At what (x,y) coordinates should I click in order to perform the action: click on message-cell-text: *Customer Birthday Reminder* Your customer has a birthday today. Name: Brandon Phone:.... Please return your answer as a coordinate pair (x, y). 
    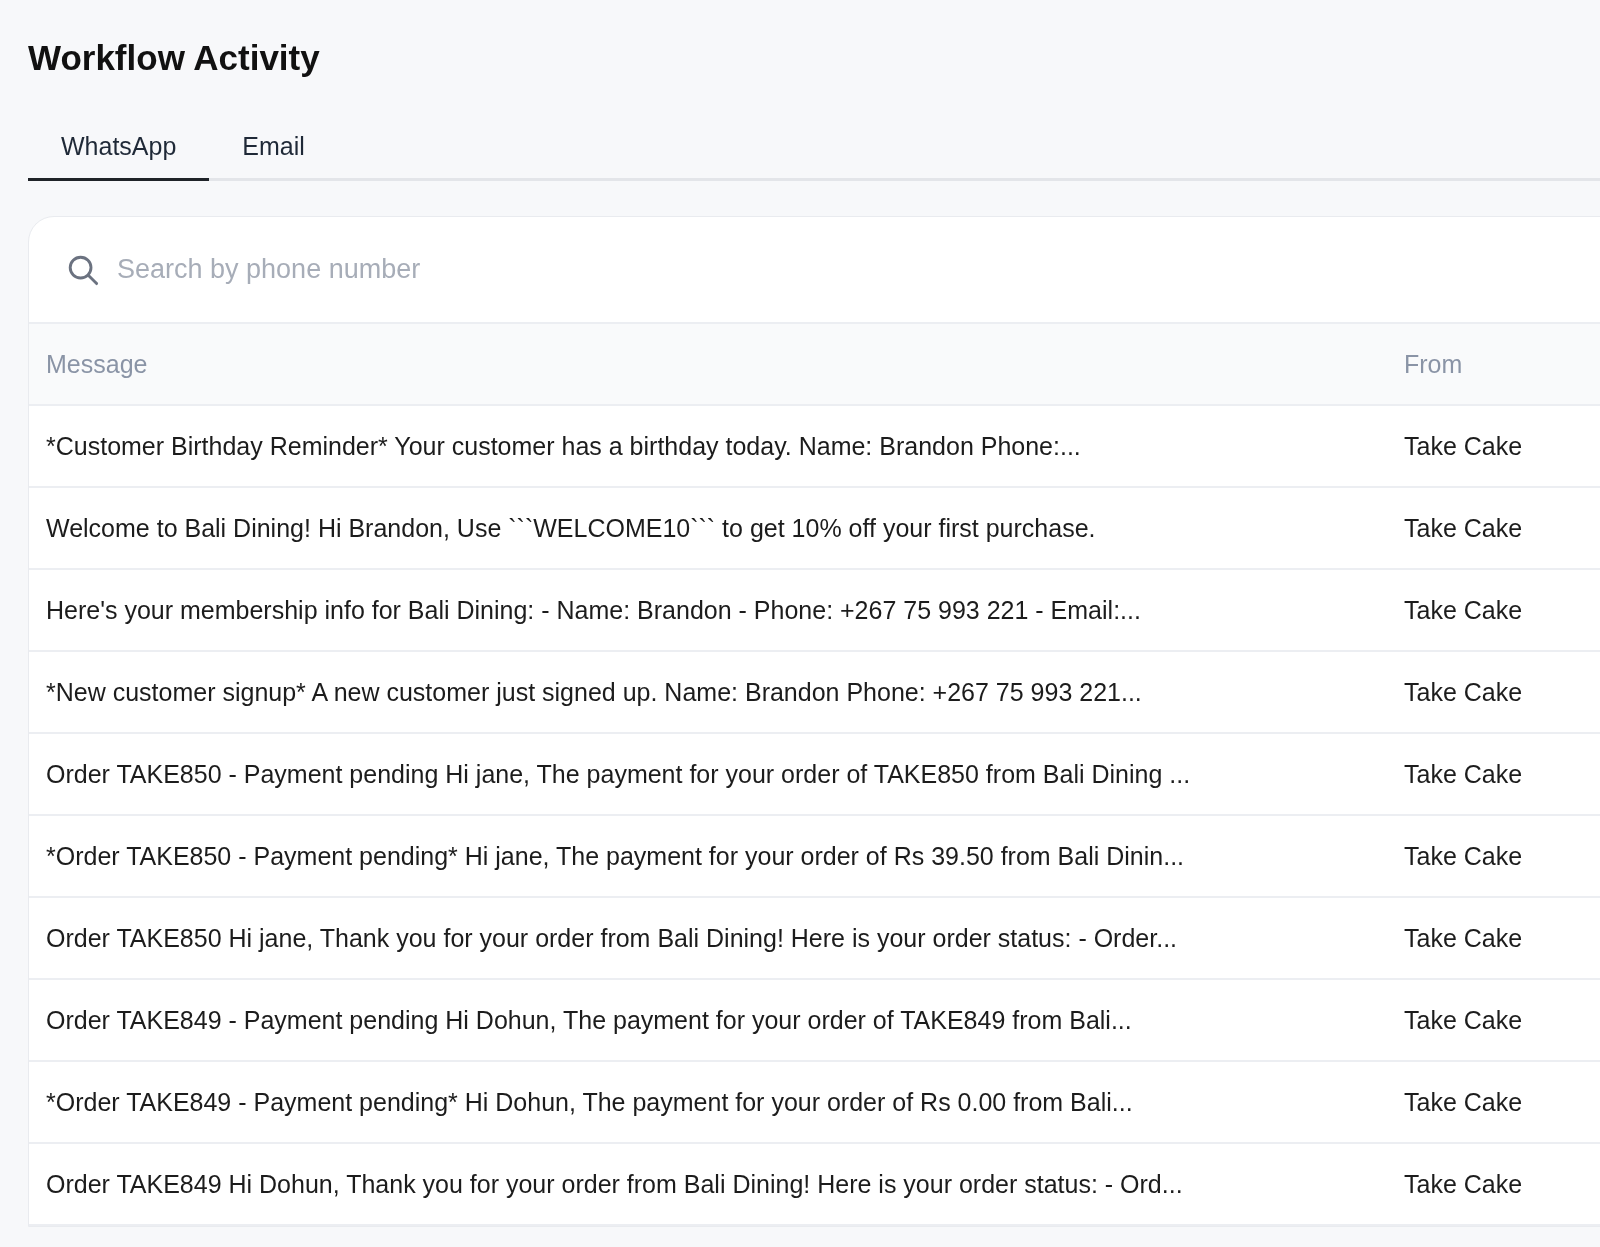
    Looking at the image, I should click on (563, 446).